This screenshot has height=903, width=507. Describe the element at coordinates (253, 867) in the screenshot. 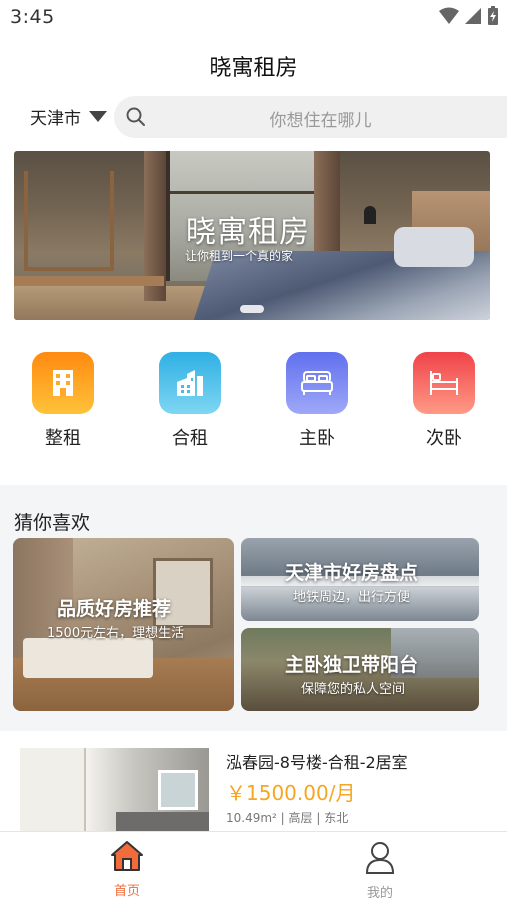

I see `bottom-tabbar: 首页 我的` at that location.